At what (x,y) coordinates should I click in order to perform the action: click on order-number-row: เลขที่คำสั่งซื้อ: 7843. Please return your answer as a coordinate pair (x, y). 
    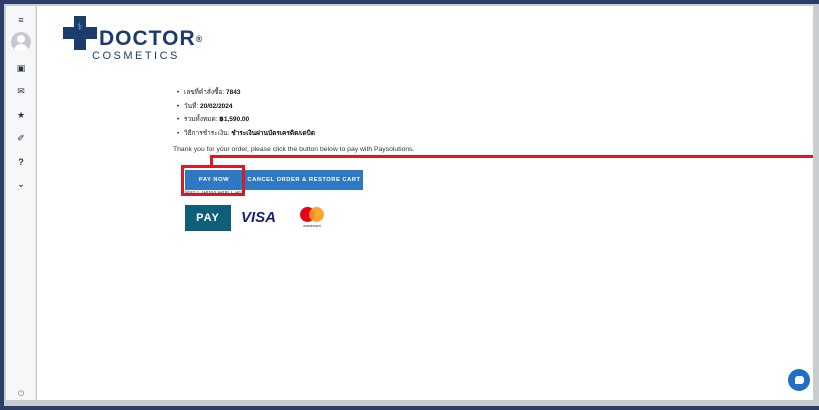
    Looking at the image, I should click on (246, 95).